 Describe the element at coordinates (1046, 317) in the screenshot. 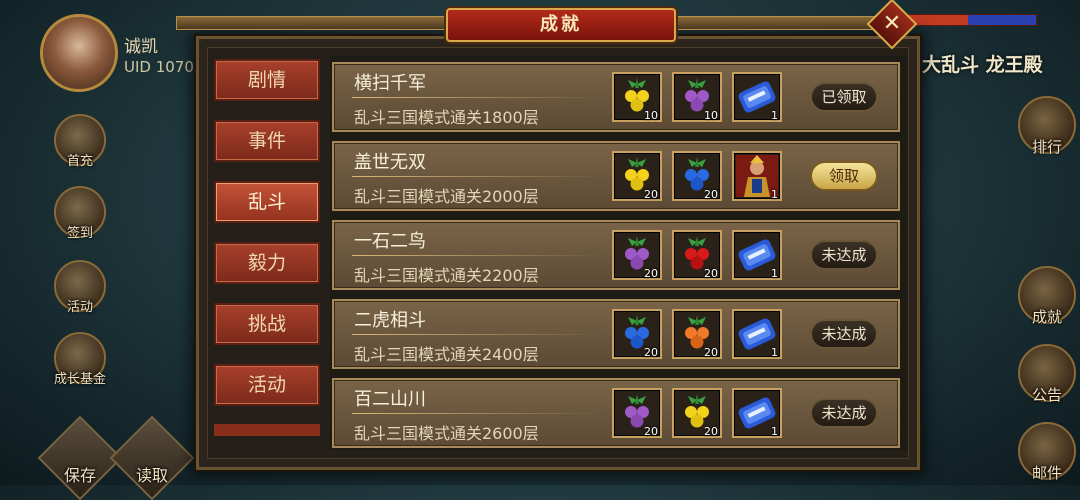

I see `achievement-label: 成就` at that location.